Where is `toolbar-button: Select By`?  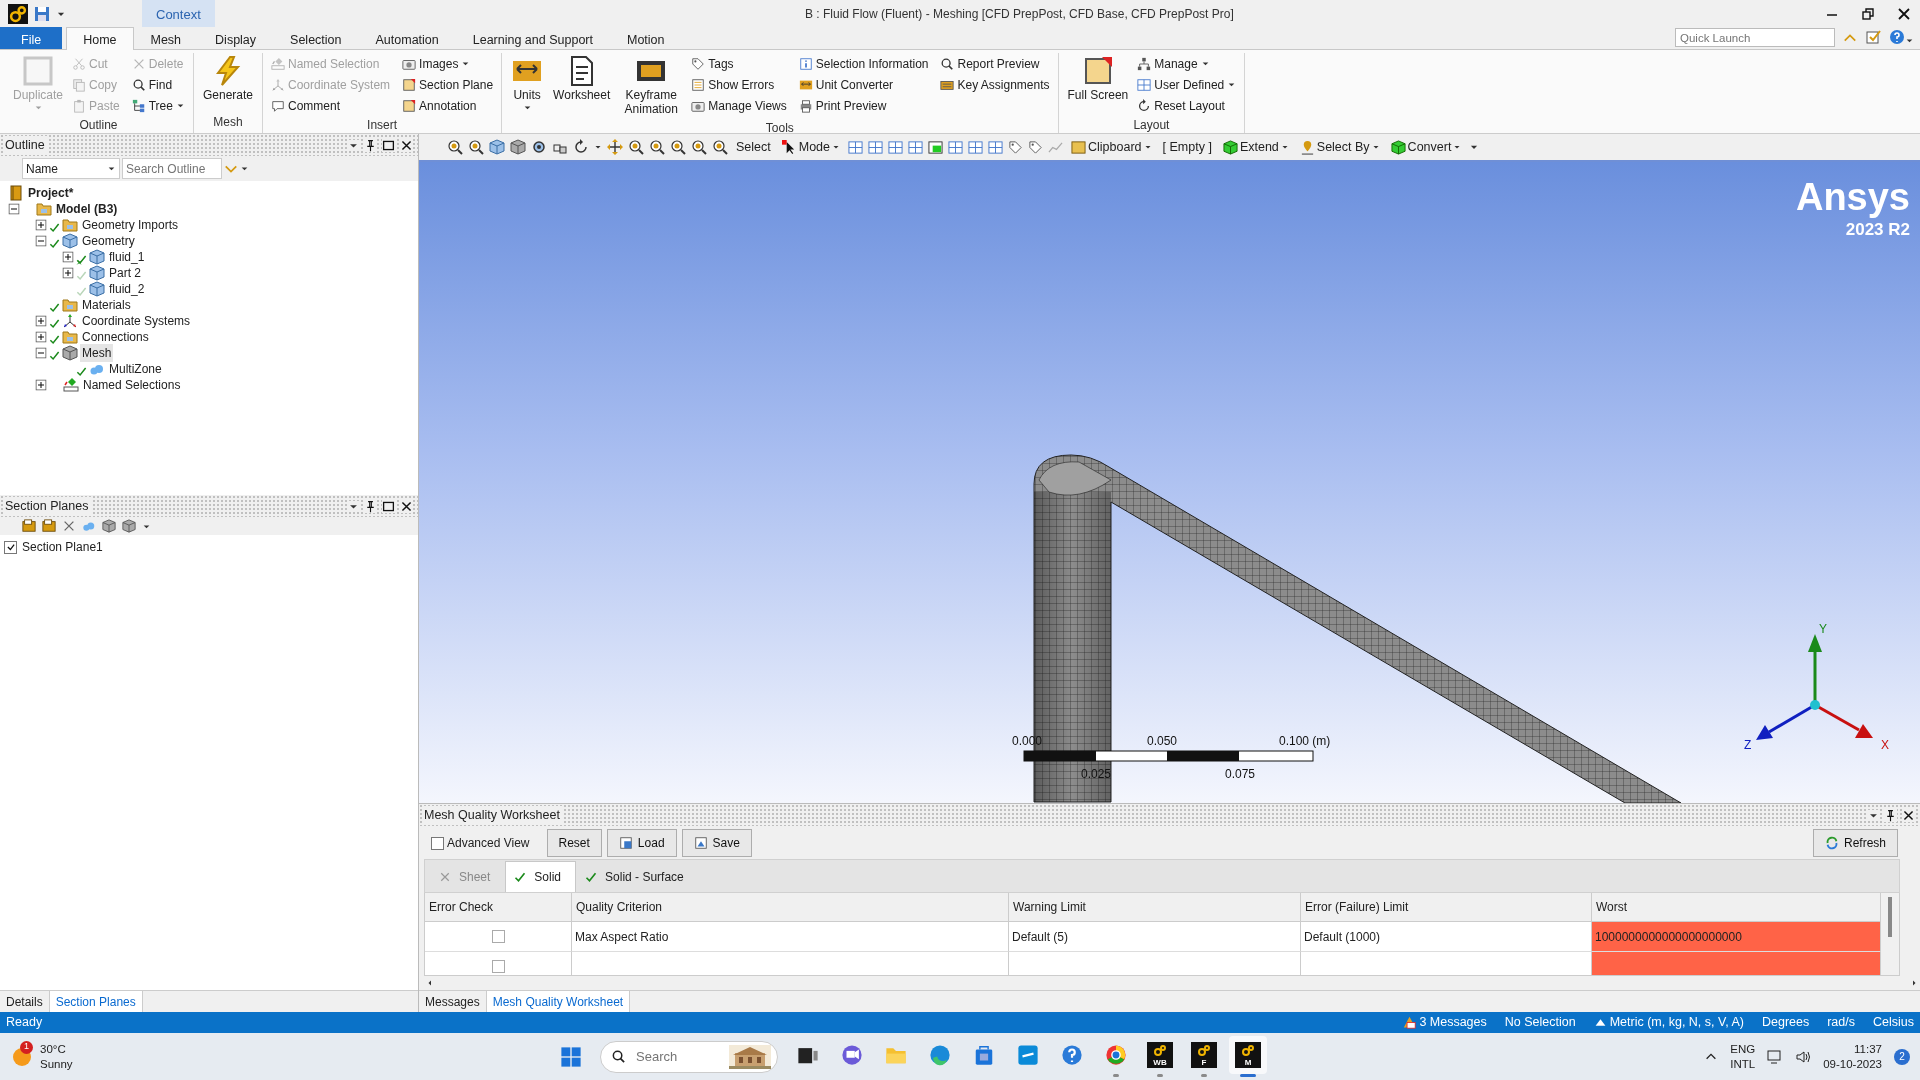 toolbar-button: Select By is located at coordinates (1339, 147).